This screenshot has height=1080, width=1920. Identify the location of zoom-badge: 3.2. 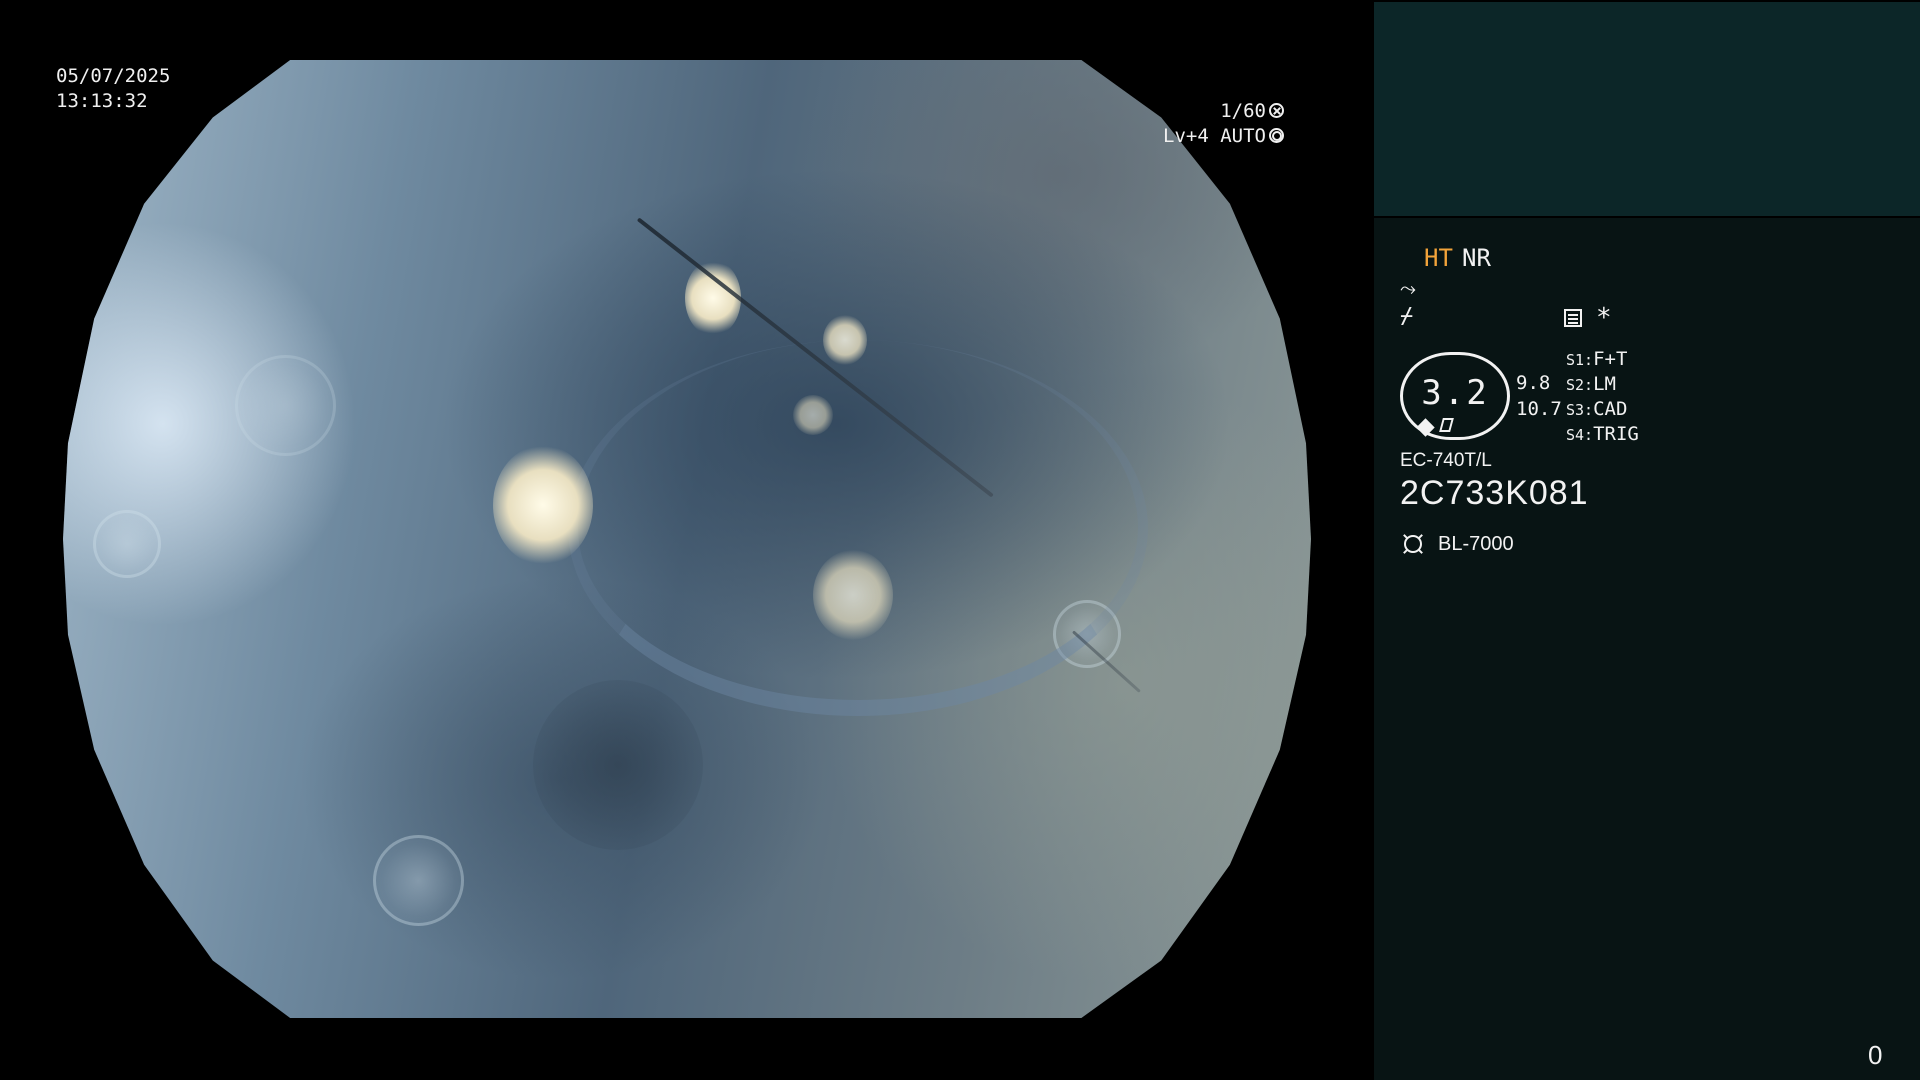
(1455, 396).